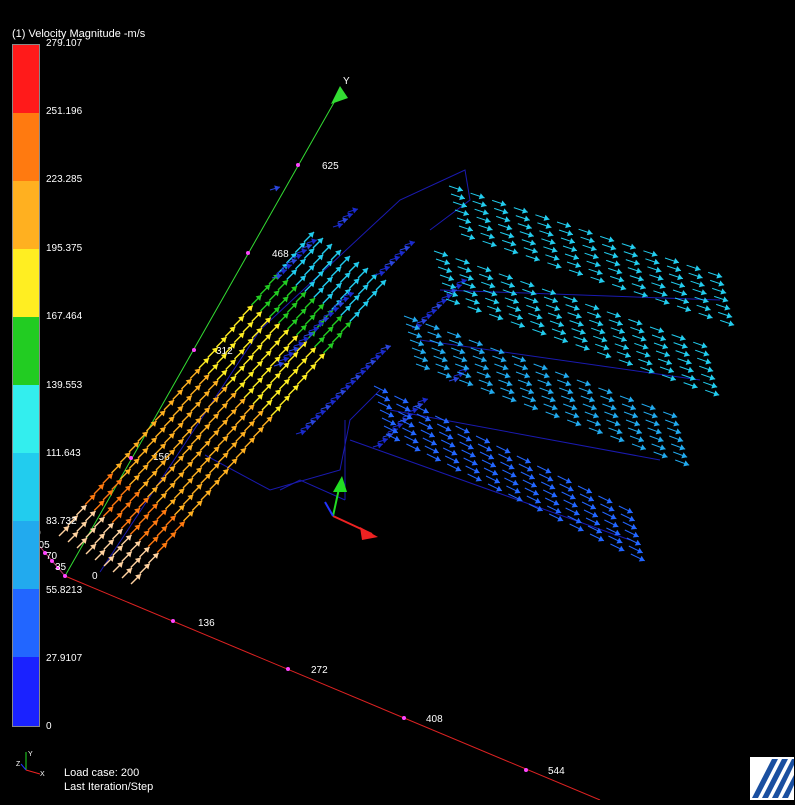  Describe the element at coordinates (339, 95) in the screenshot. I see `y-axis-arrow` at that location.